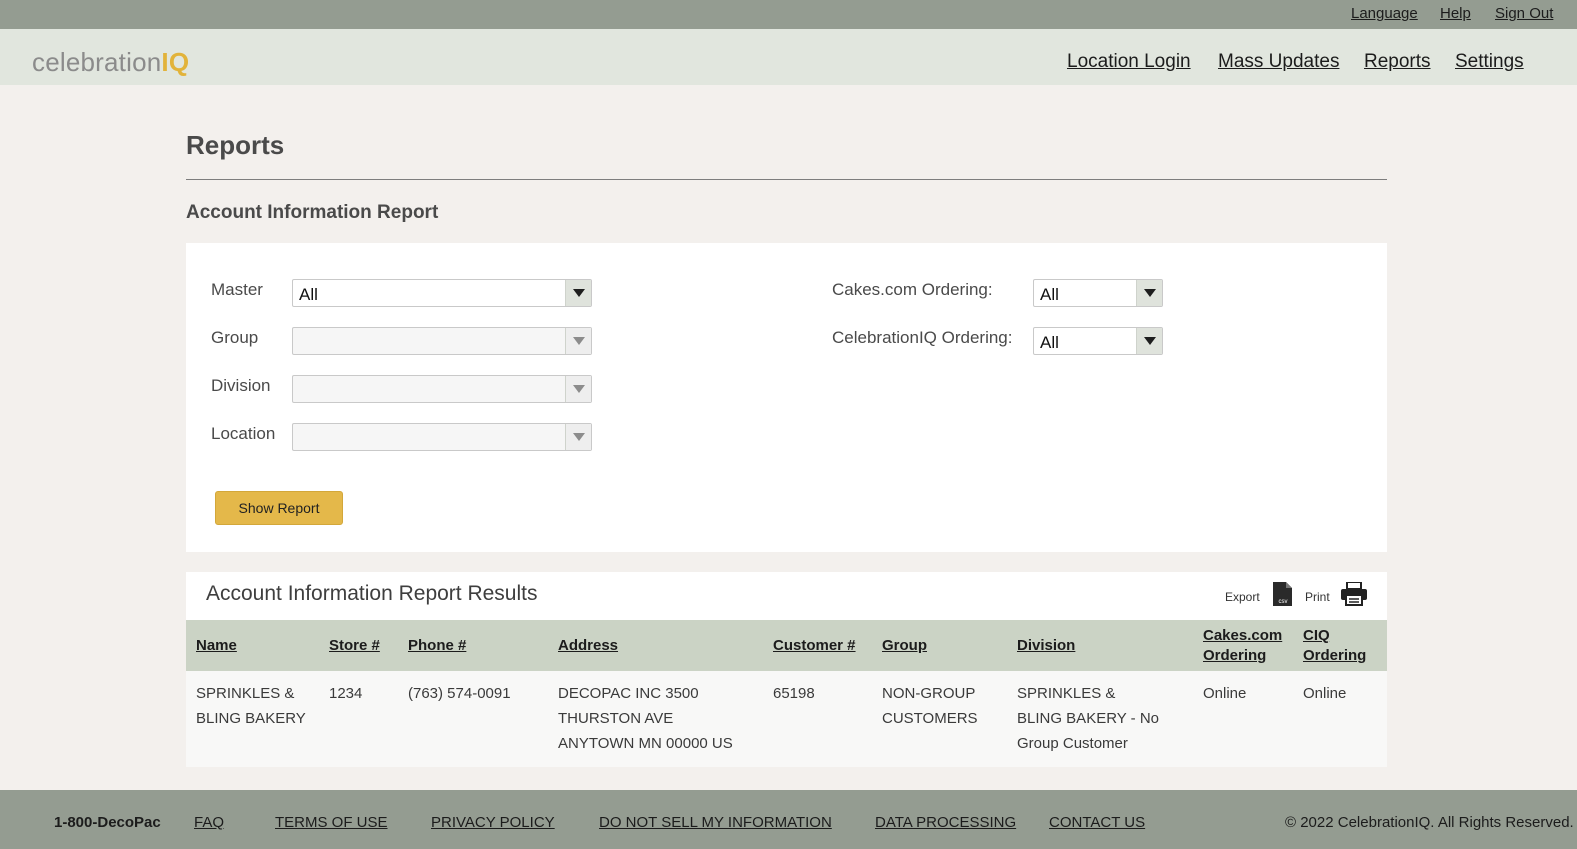 The image size is (1577, 849). I want to click on results-title: Account Information Report Results, so click(372, 593).